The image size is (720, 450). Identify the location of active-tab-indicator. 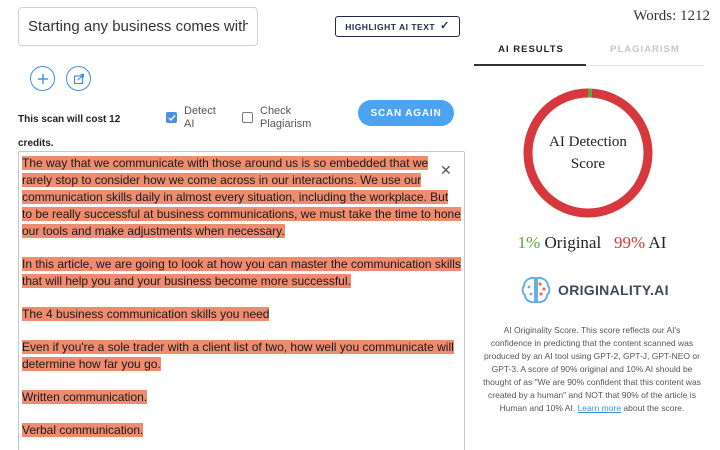
(530, 65).